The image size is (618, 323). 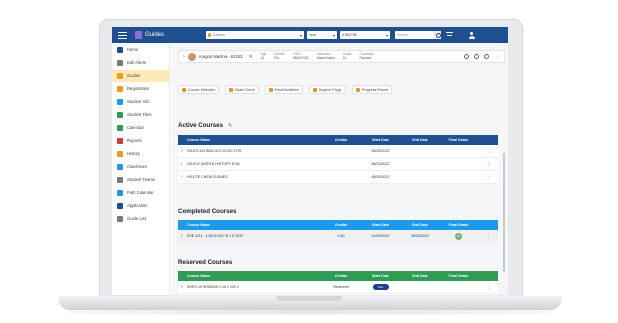 I want to click on sidebar-item-guides: Guides, so click(x=140, y=76).